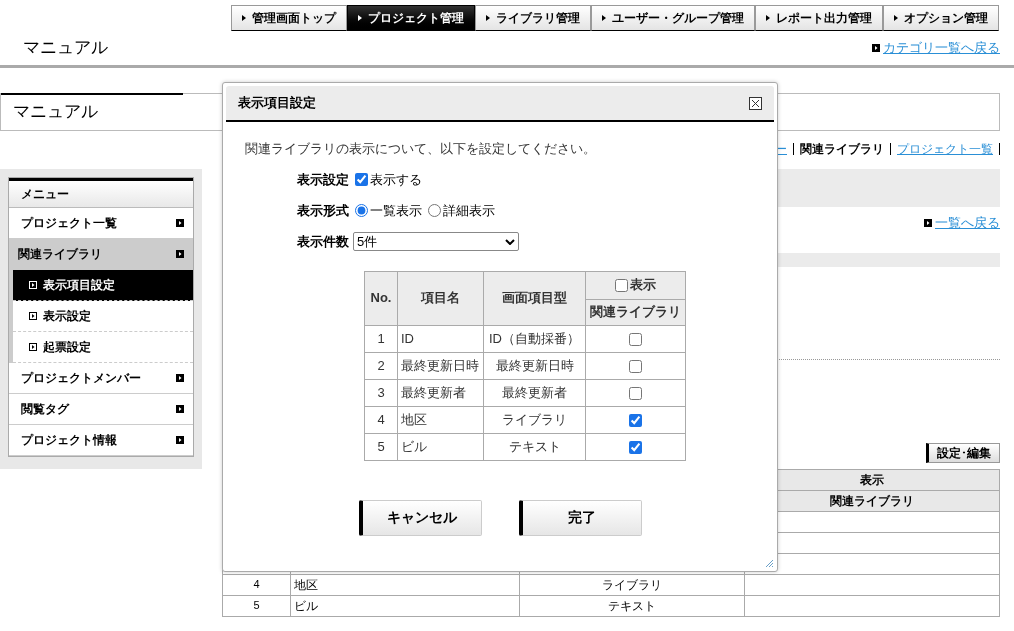 Image resolution: width=1014 pixels, height=631 pixels. What do you see at coordinates (941, 18) in the screenshot?
I see `nav-tab: オプション管理` at bounding box center [941, 18].